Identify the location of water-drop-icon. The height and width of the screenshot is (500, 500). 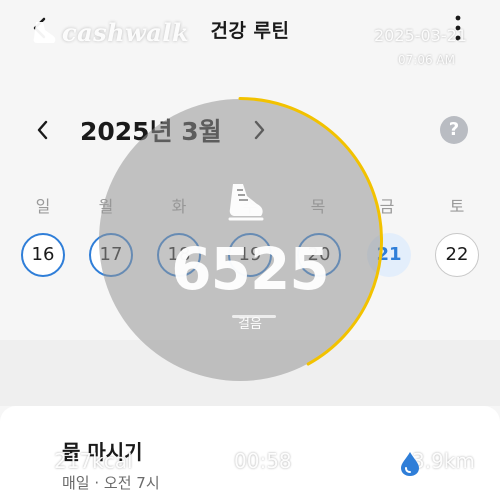
(410, 464).